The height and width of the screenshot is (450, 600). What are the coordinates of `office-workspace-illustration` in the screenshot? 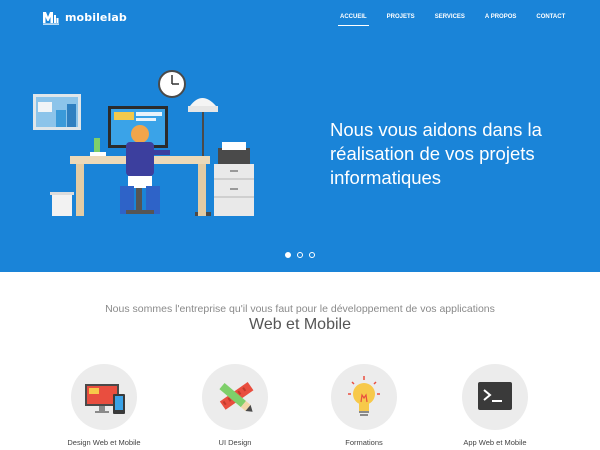 It's located at (143, 143).